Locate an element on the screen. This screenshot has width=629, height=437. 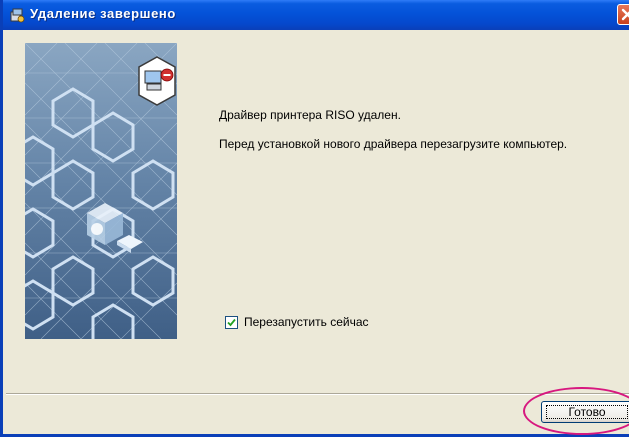
footer-divider is located at coordinates (317, 394).